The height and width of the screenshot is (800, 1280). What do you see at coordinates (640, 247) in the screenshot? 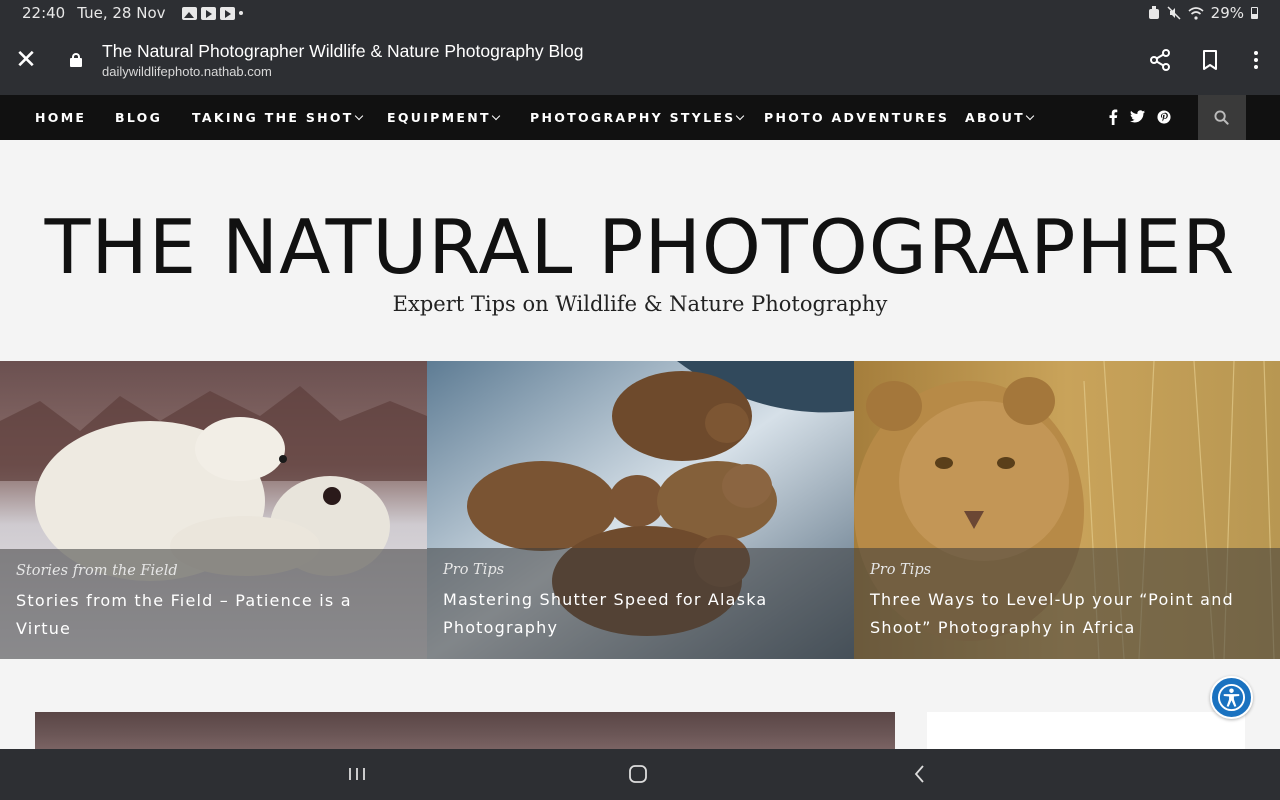
I see `site-title: THE NATURAL PHOTOGRAPHER` at bounding box center [640, 247].